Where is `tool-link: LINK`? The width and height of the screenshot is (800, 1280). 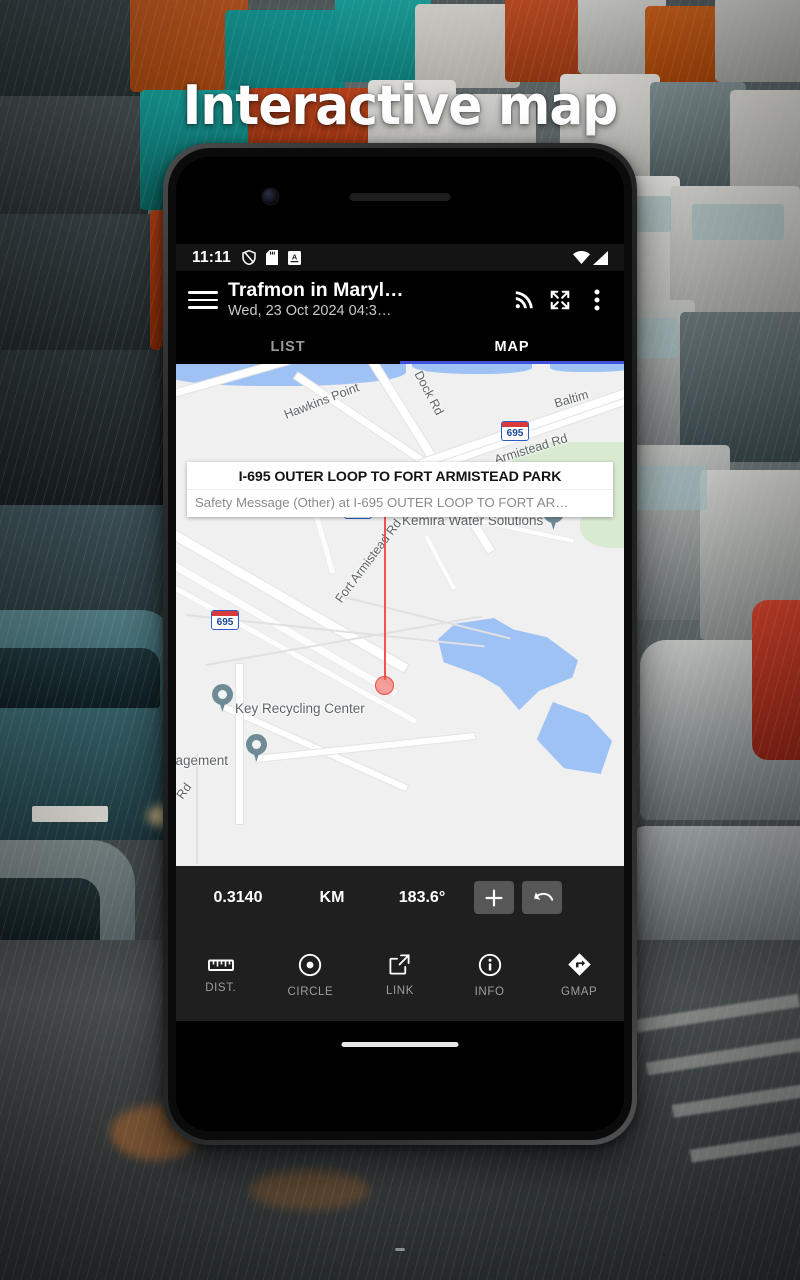
tool-link: LINK is located at coordinates (400, 975).